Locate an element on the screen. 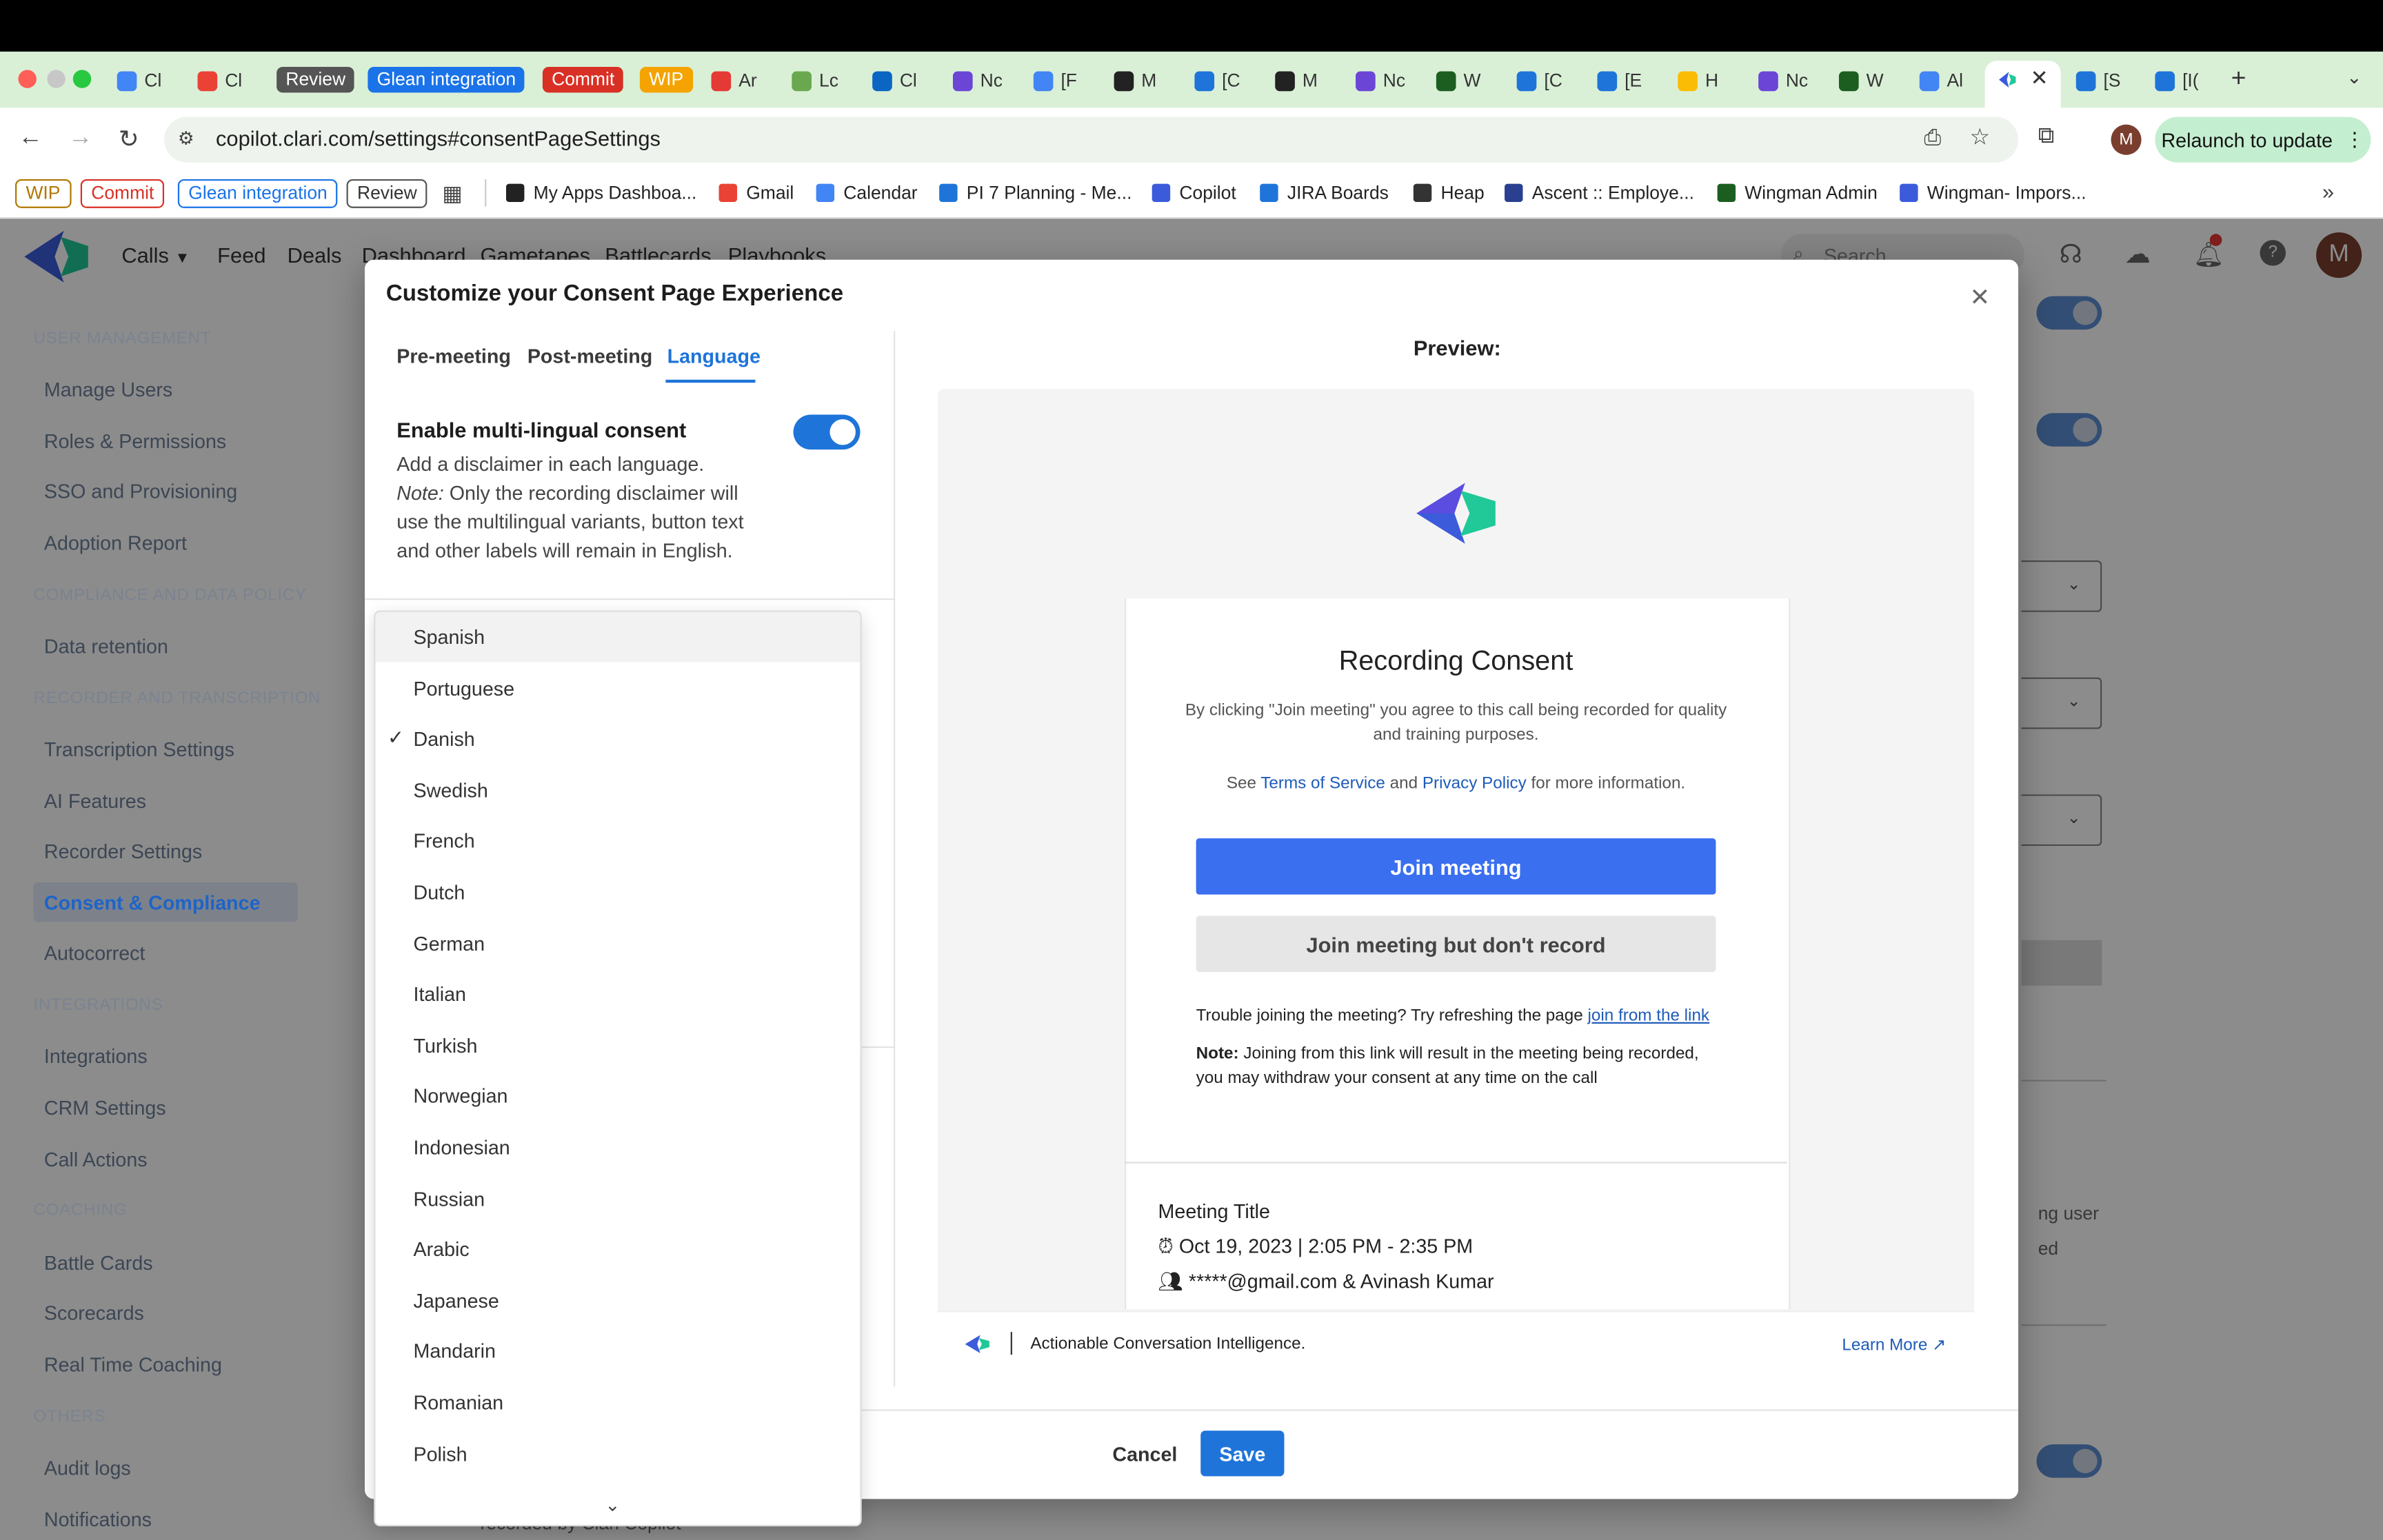 The height and width of the screenshot is (1540, 2383). browser-tab: Lc is located at coordinates (815, 81).